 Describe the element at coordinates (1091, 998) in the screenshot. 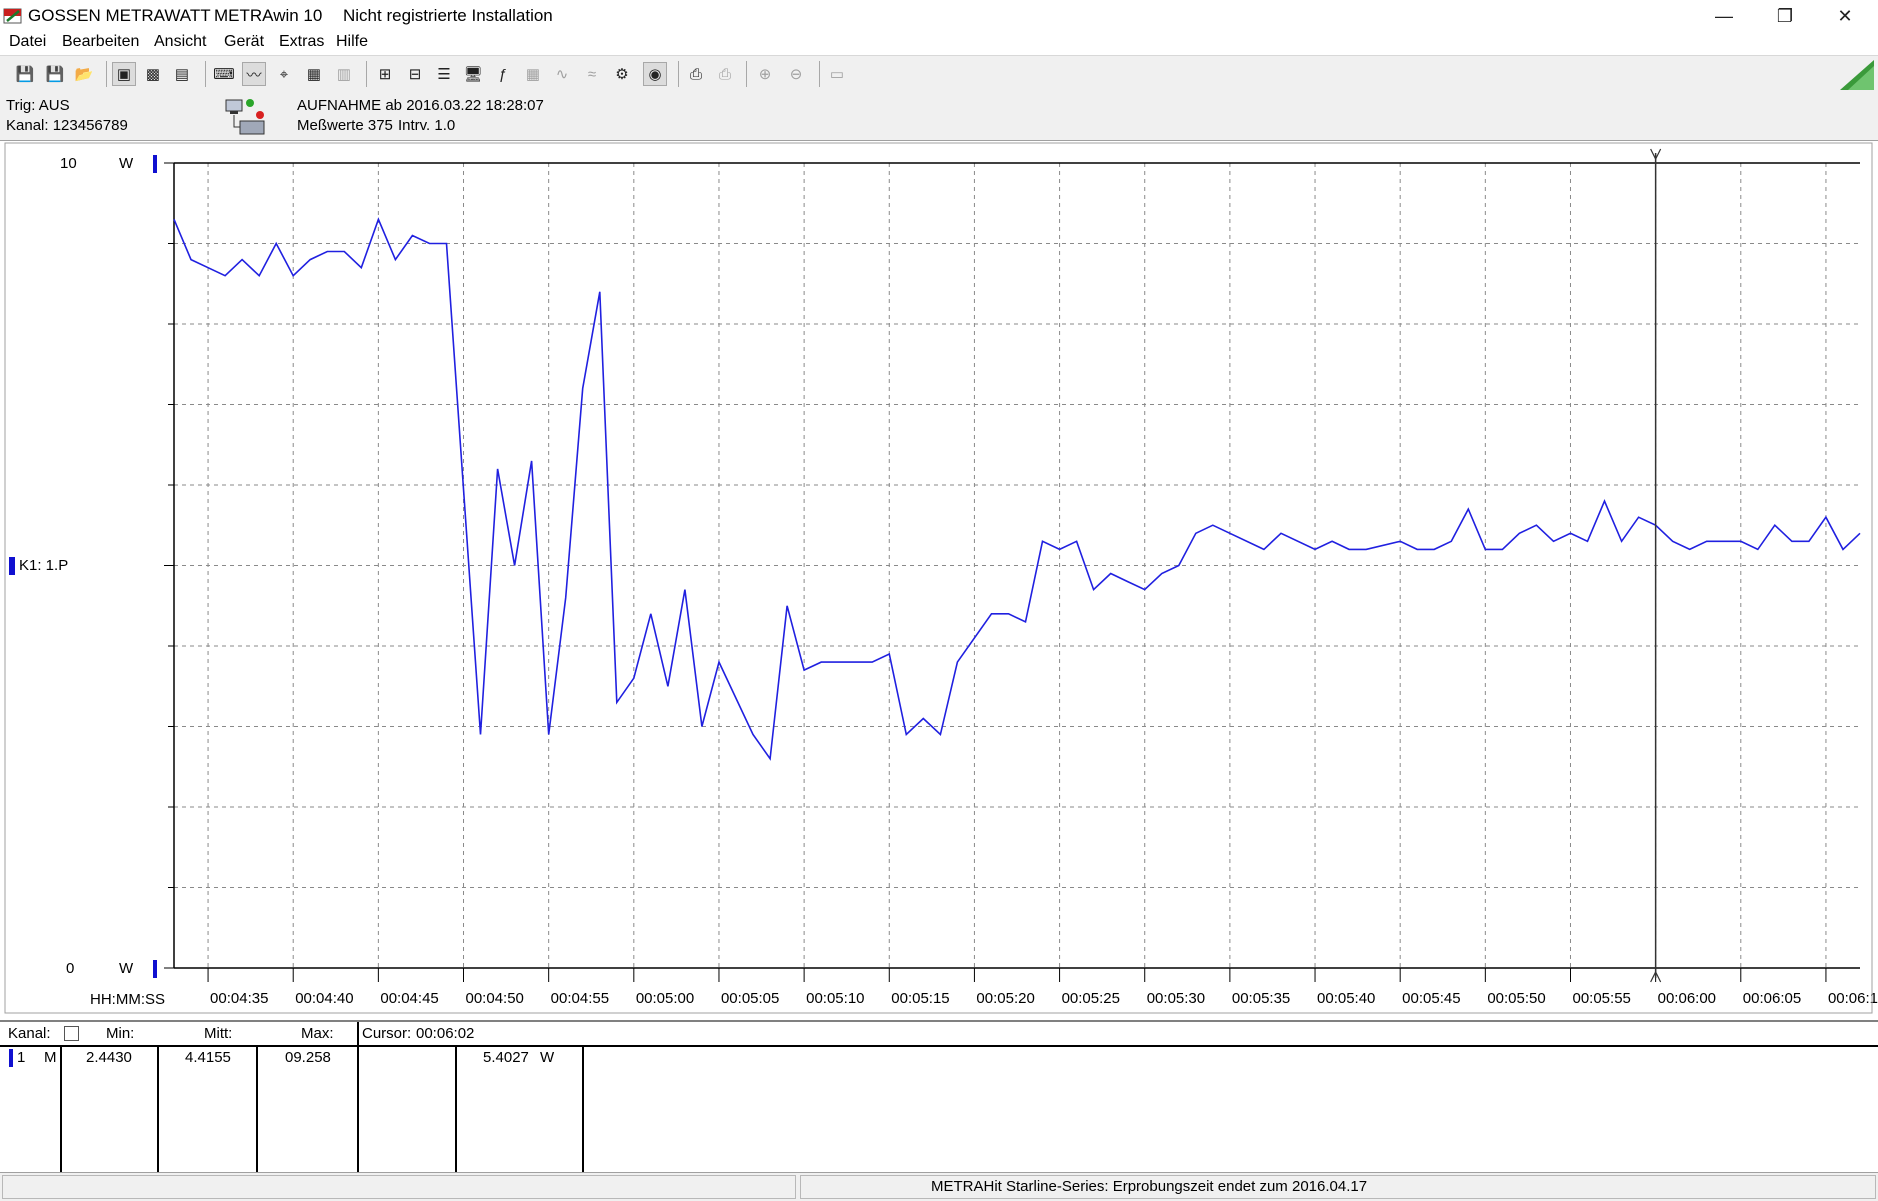

I see `x-tick-label: 00:05:25` at that location.